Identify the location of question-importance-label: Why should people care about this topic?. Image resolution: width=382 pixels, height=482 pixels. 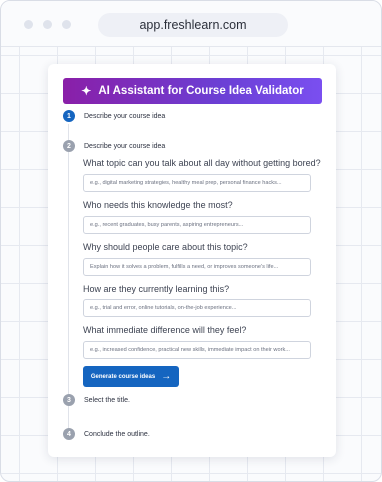
(165, 247).